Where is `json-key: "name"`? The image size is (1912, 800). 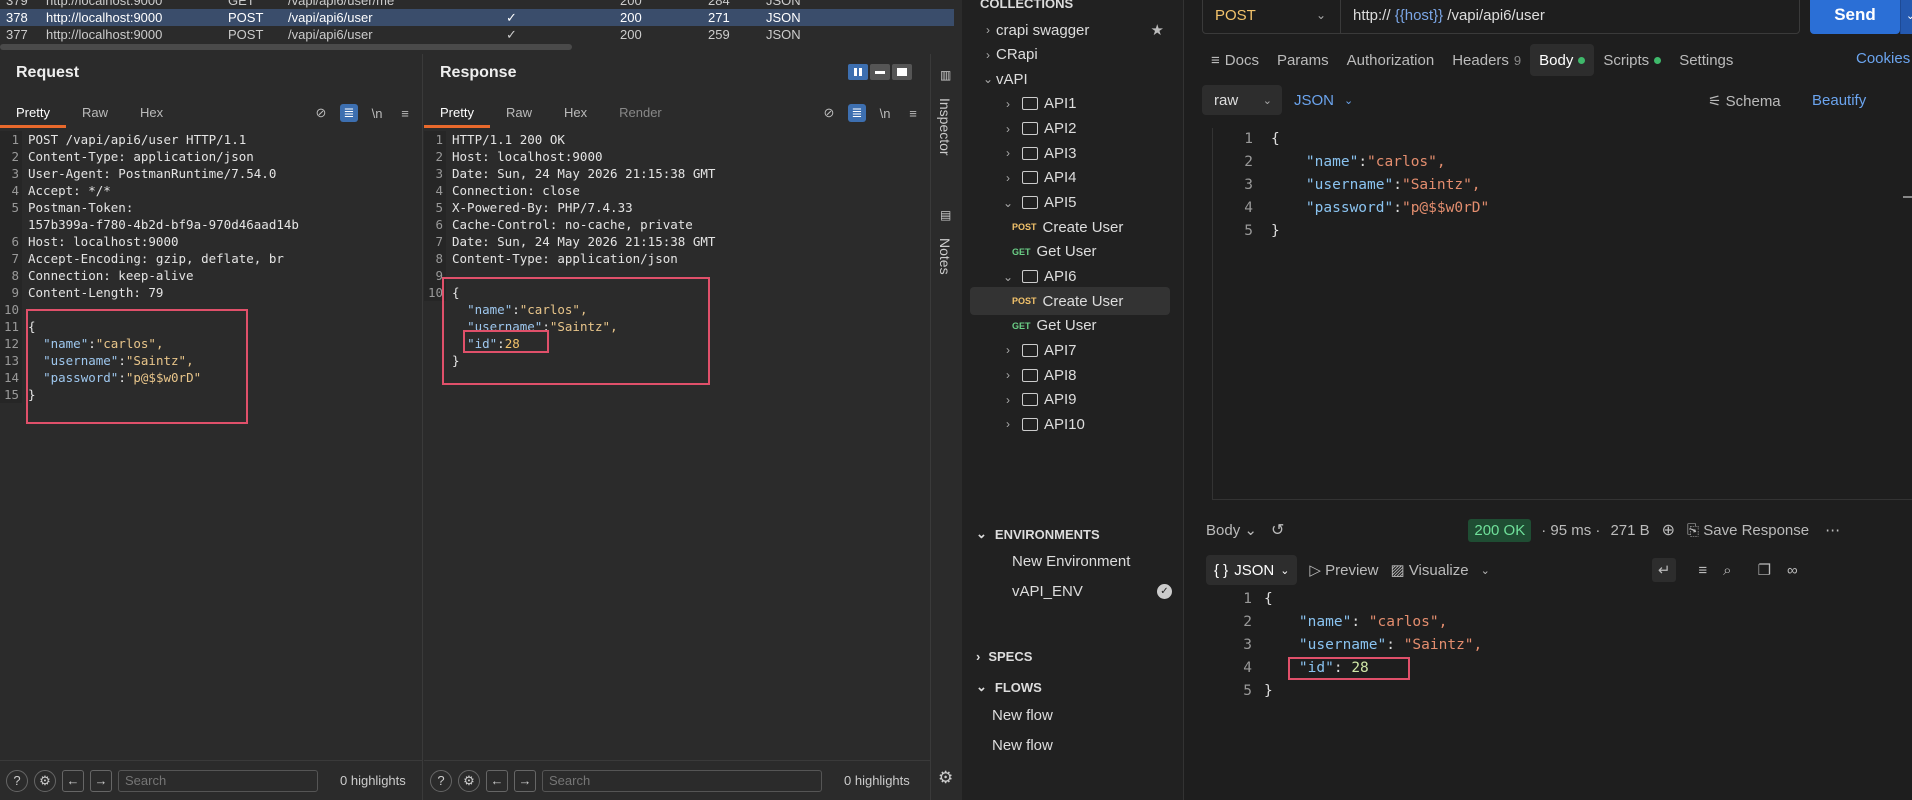
json-key: "name" is located at coordinates (490, 309).